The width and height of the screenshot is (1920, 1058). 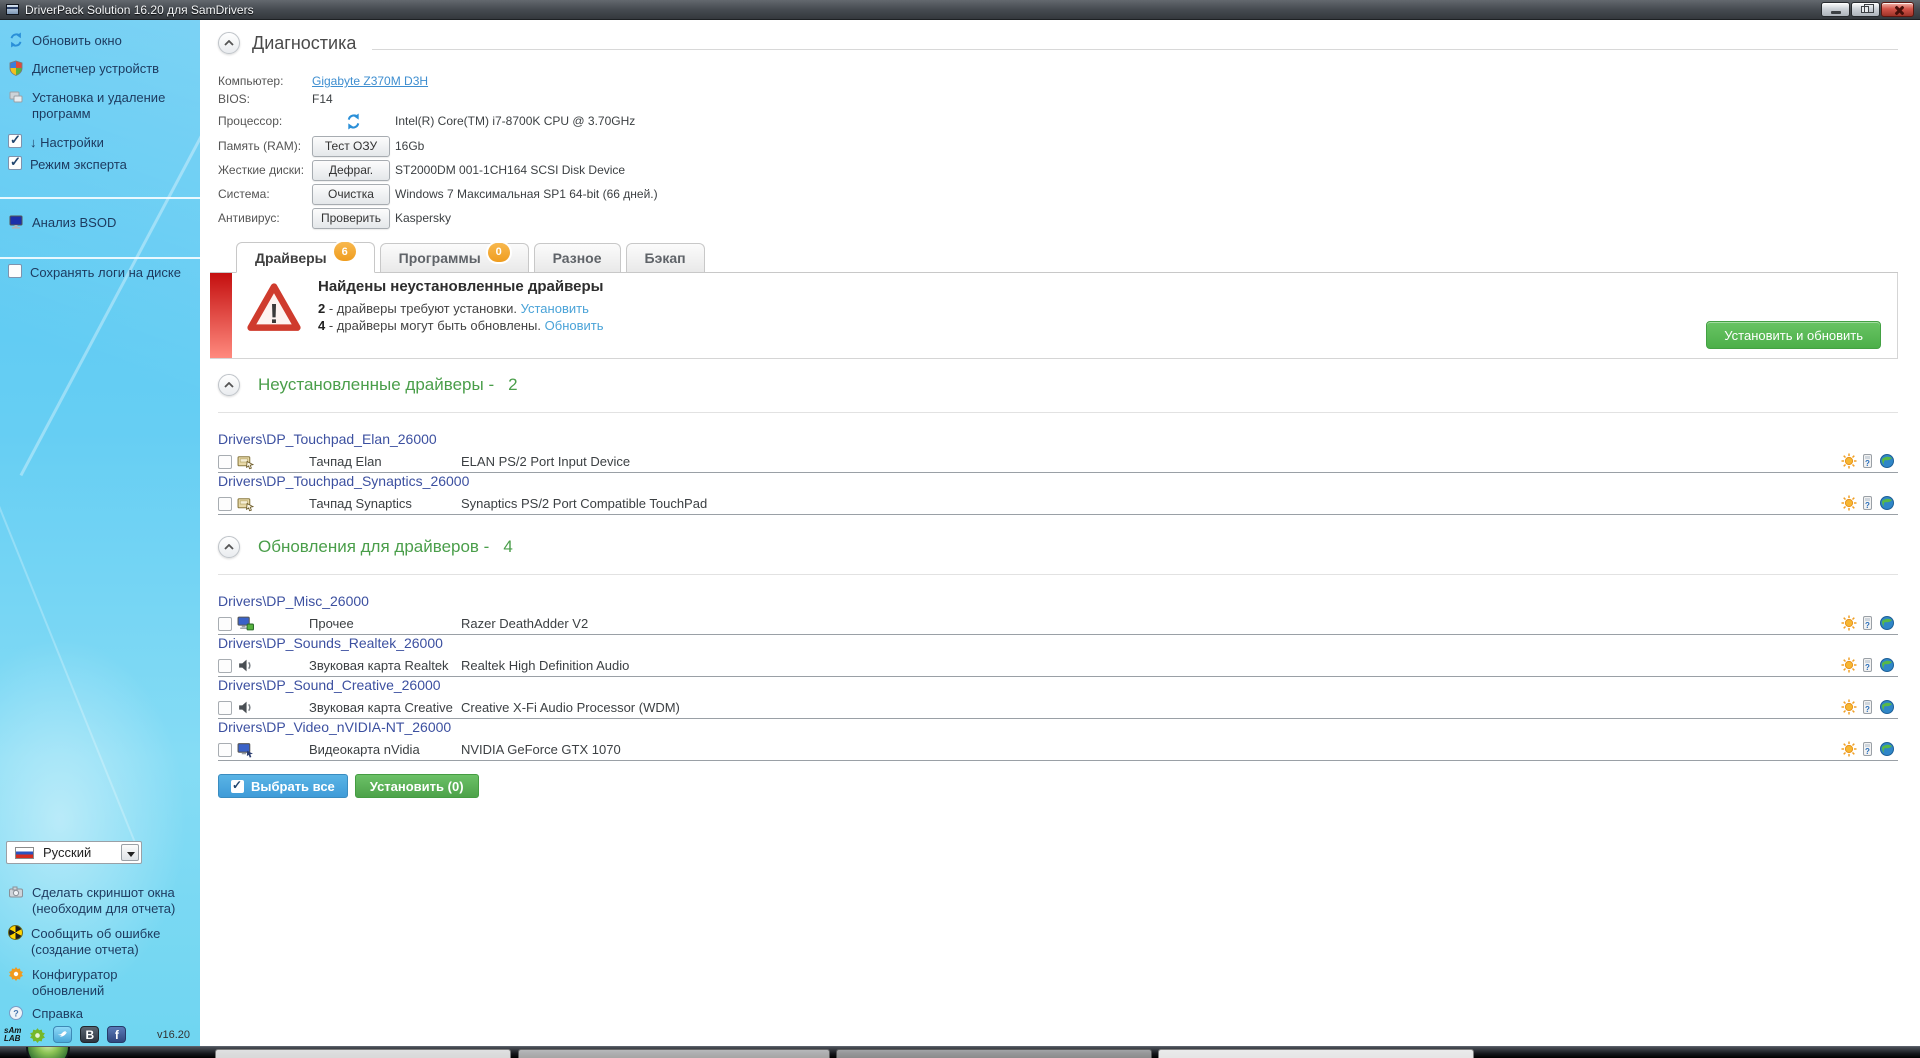 I want to click on close-button, so click(x=1897, y=9).